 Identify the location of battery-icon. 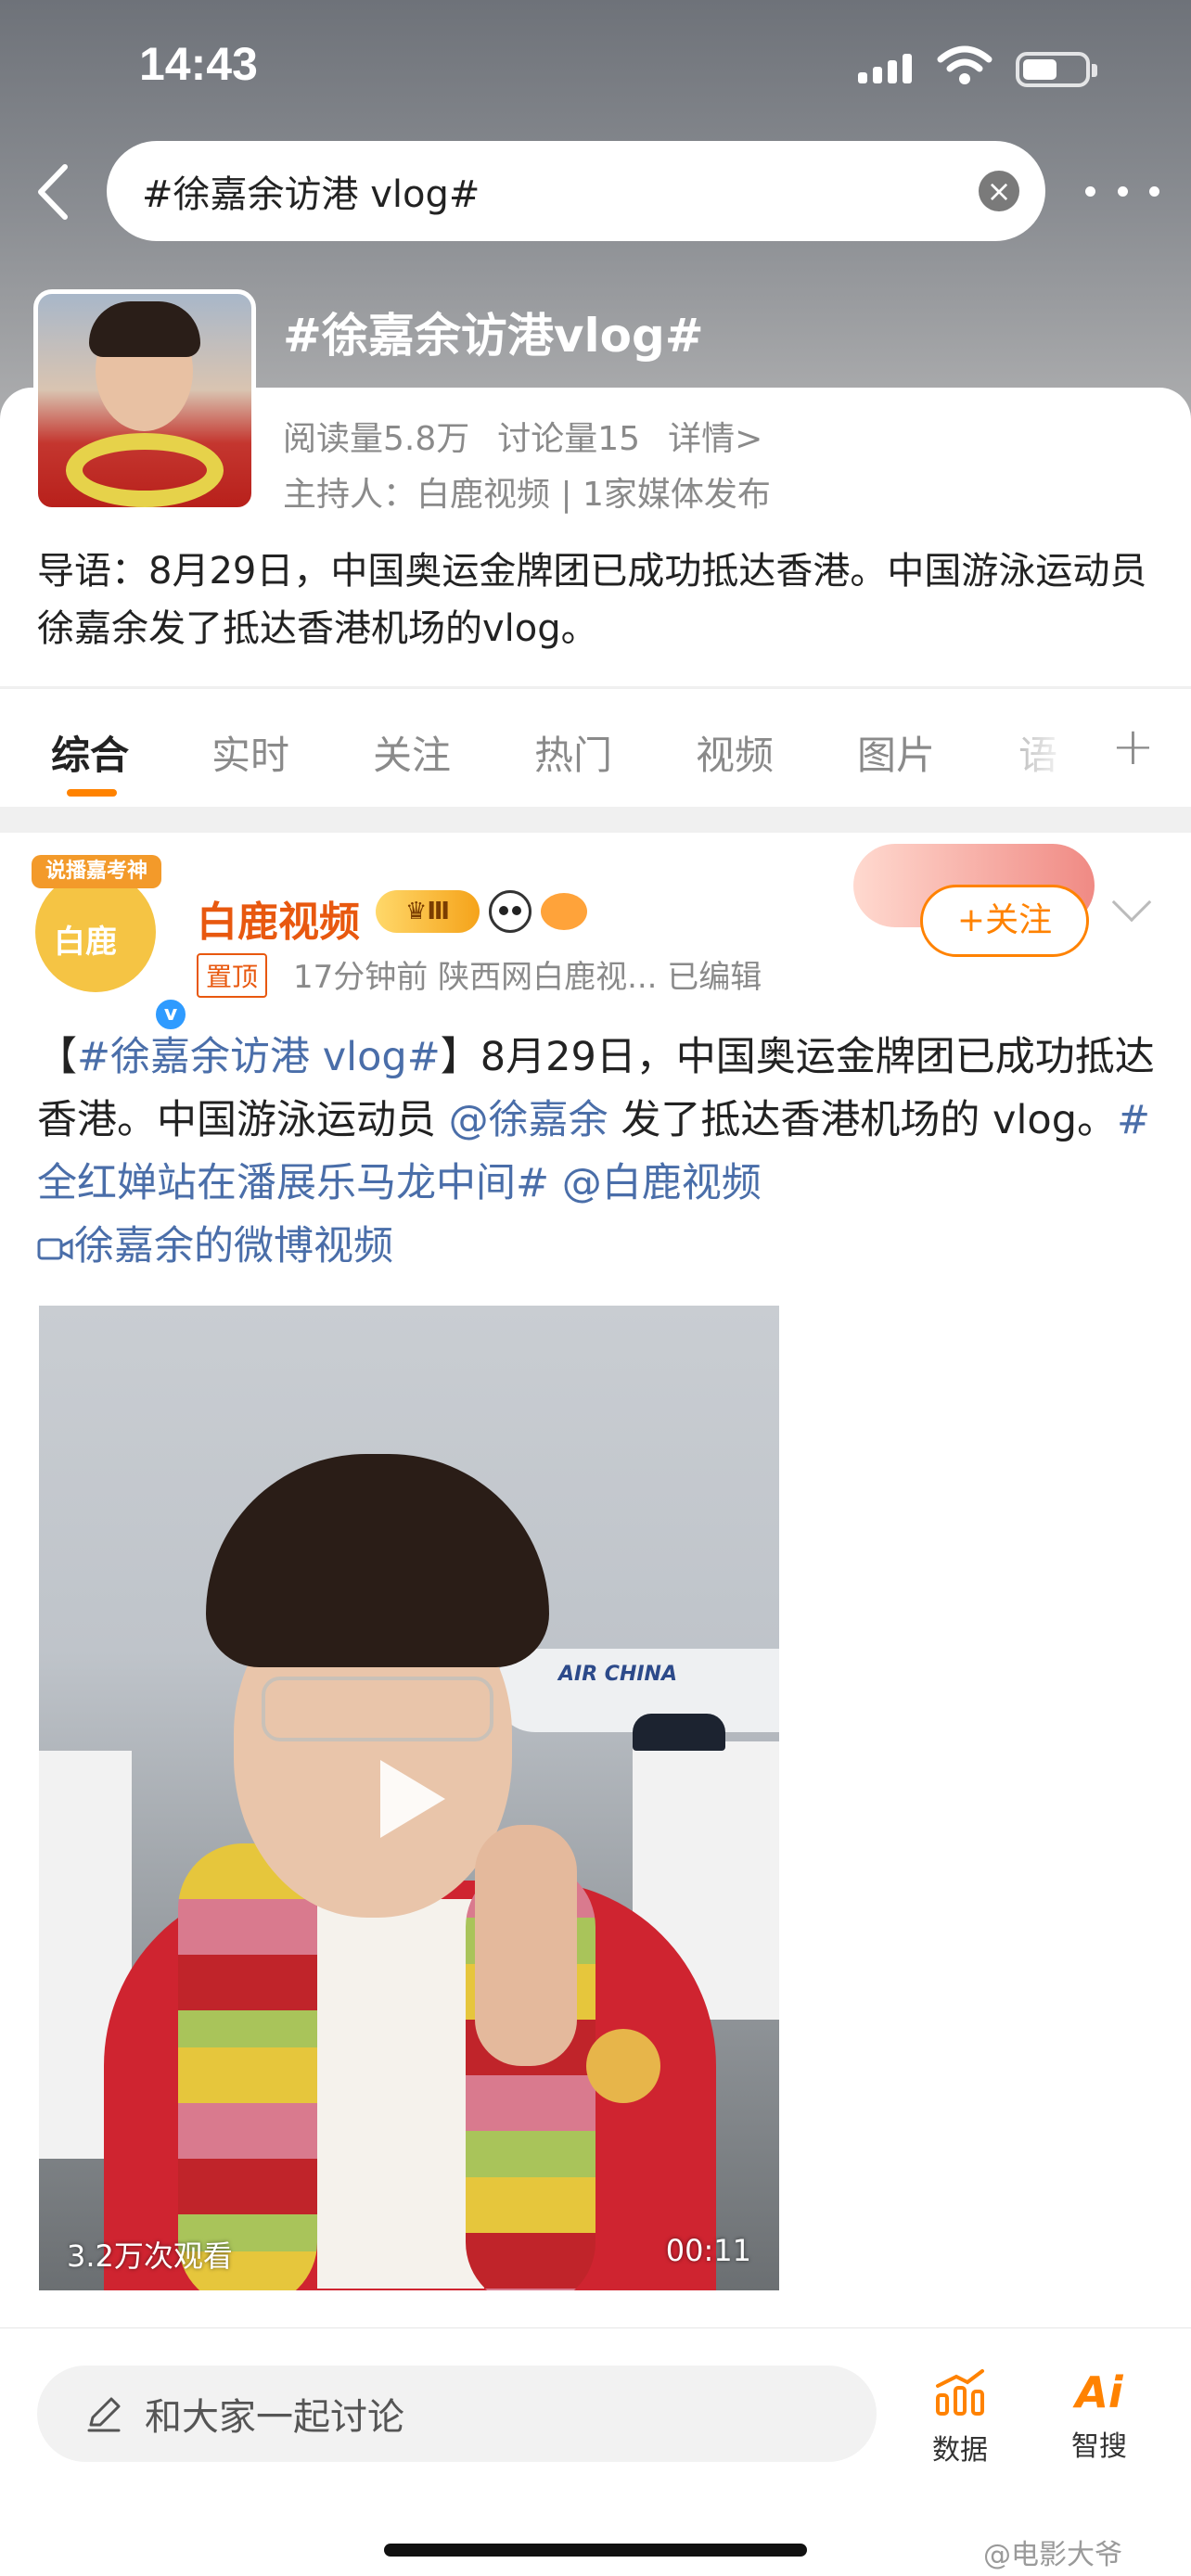
(1056, 69).